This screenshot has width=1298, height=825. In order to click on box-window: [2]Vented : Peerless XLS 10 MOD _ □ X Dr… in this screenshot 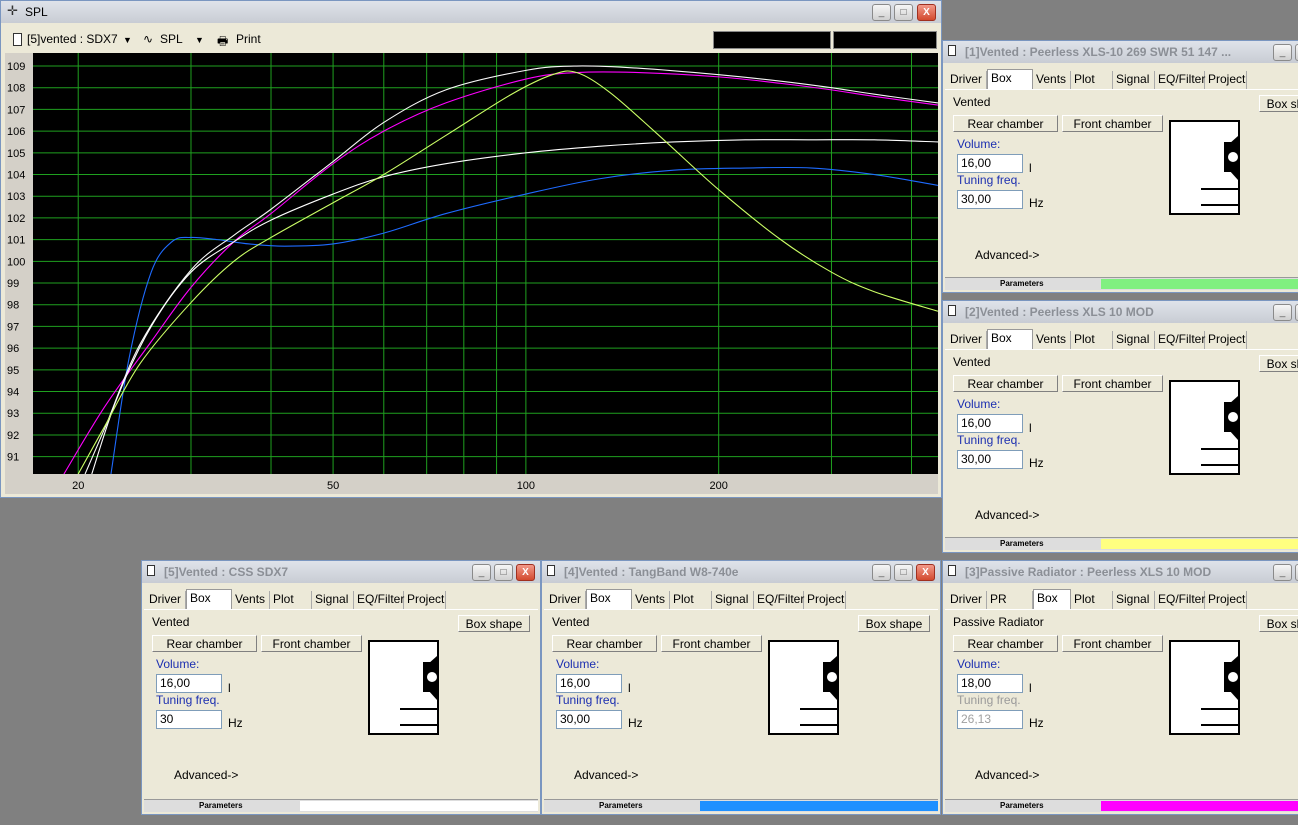, I will do `click(1120, 426)`.